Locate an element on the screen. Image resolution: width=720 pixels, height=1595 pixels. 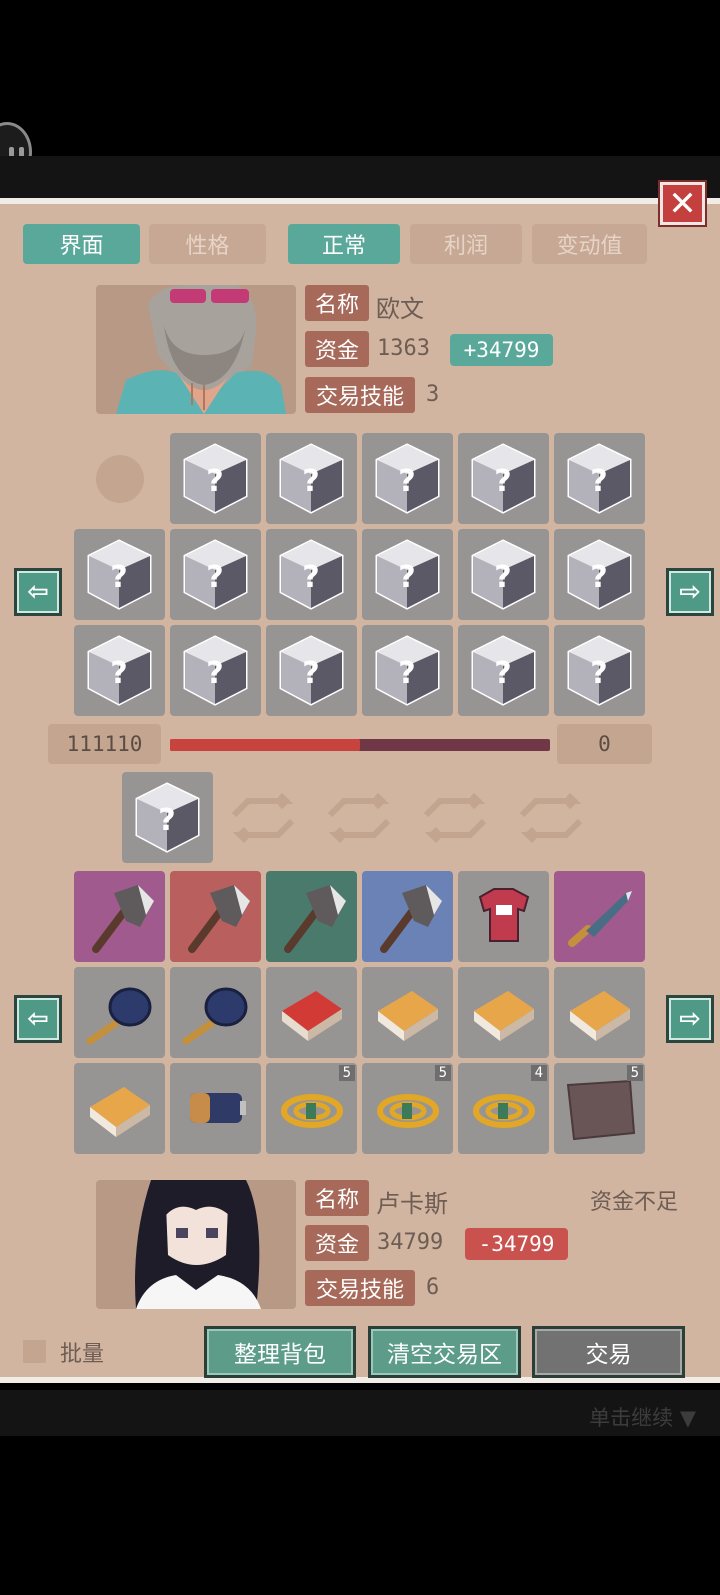
trader-portrait-top is located at coordinates (196, 349).